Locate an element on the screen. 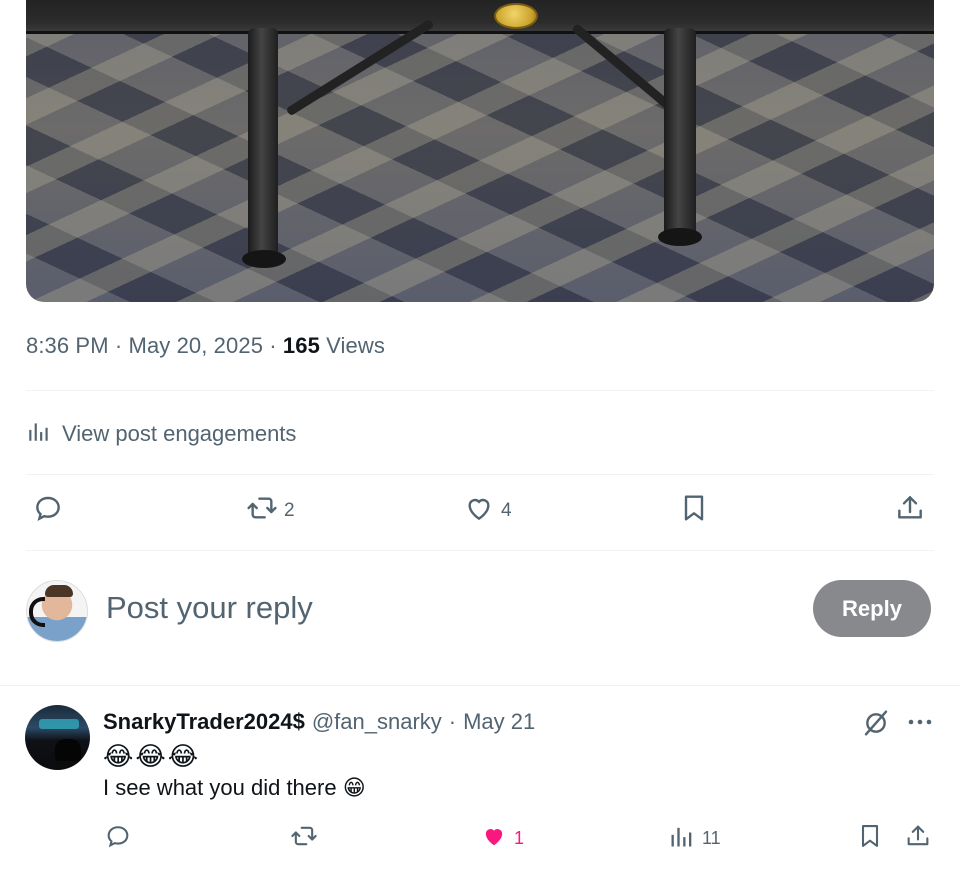 The image size is (960, 880). table-foot-left is located at coordinates (264, 259).